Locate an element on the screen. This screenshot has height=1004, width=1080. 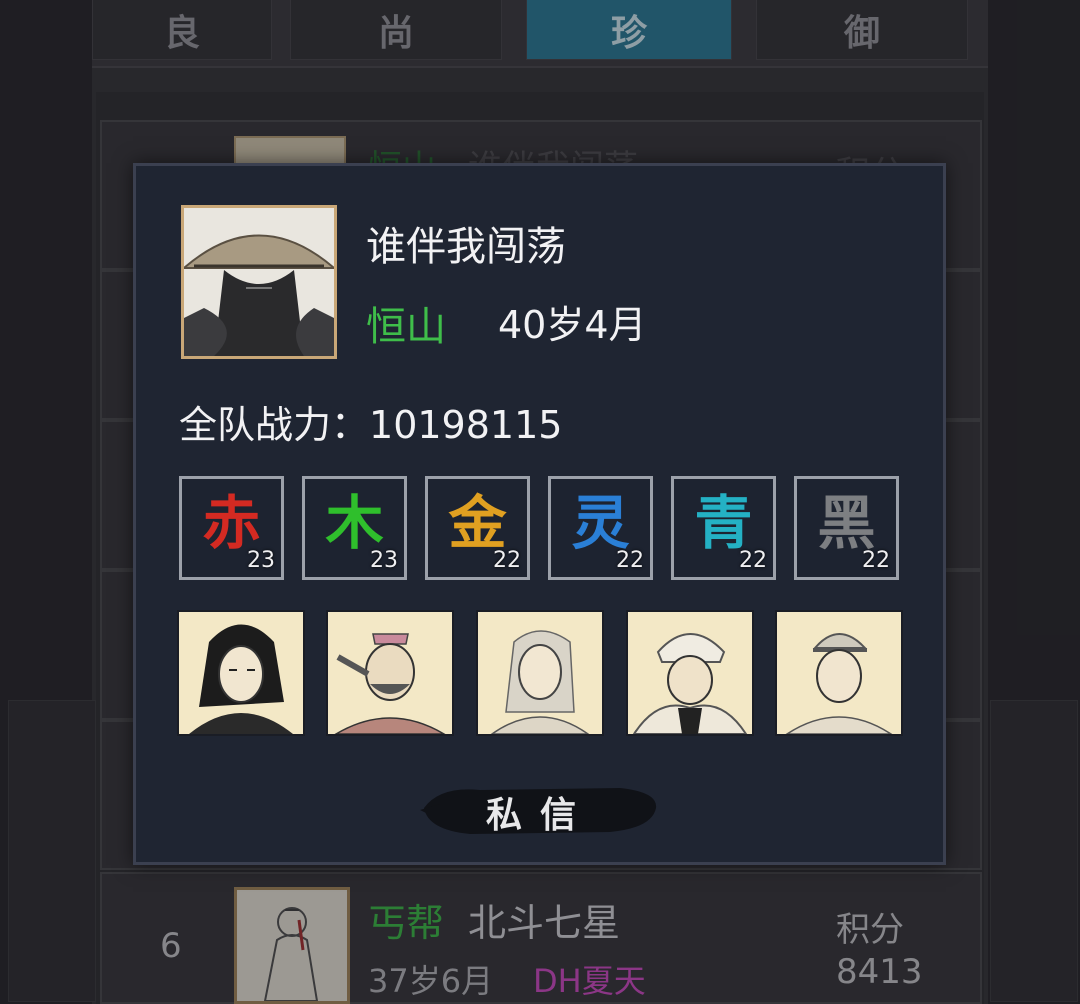
element-badge-ling: 灵 22 is located at coordinates (600, 528).